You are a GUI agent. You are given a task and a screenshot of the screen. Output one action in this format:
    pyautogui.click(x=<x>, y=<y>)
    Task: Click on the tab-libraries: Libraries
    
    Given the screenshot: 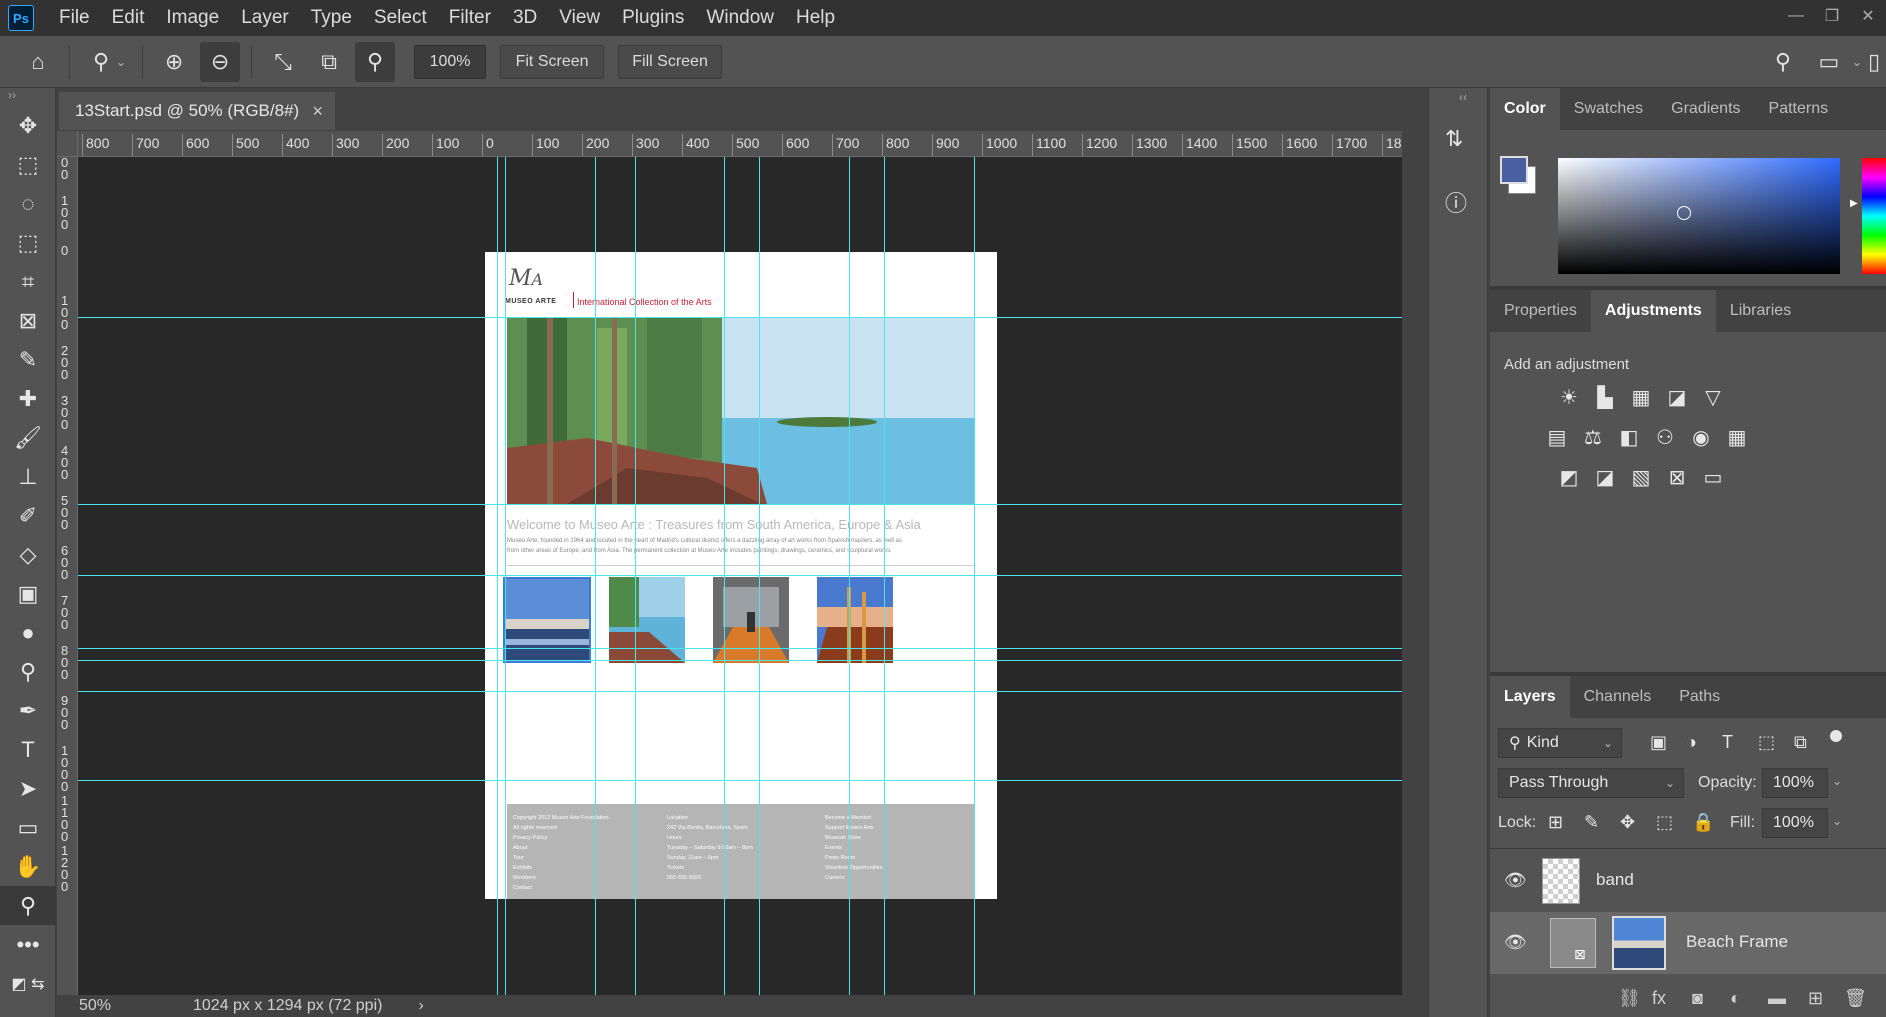 What is the action you would take?
    pyautogui.click(x=1760, y=311)
    